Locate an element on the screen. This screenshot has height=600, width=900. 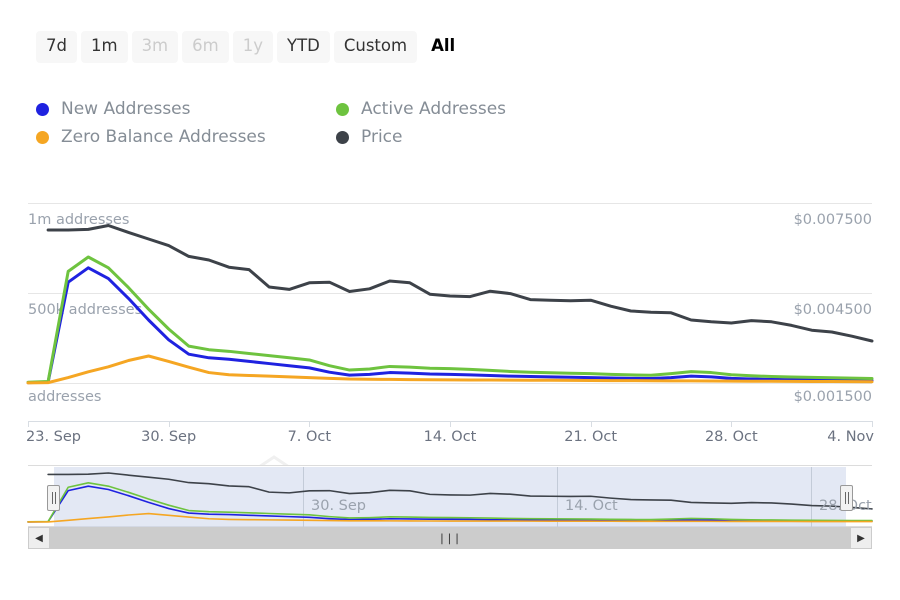
legend-item-zero-balance-addresses: Zero Balance Addresses is located at coordinates (186, 137).